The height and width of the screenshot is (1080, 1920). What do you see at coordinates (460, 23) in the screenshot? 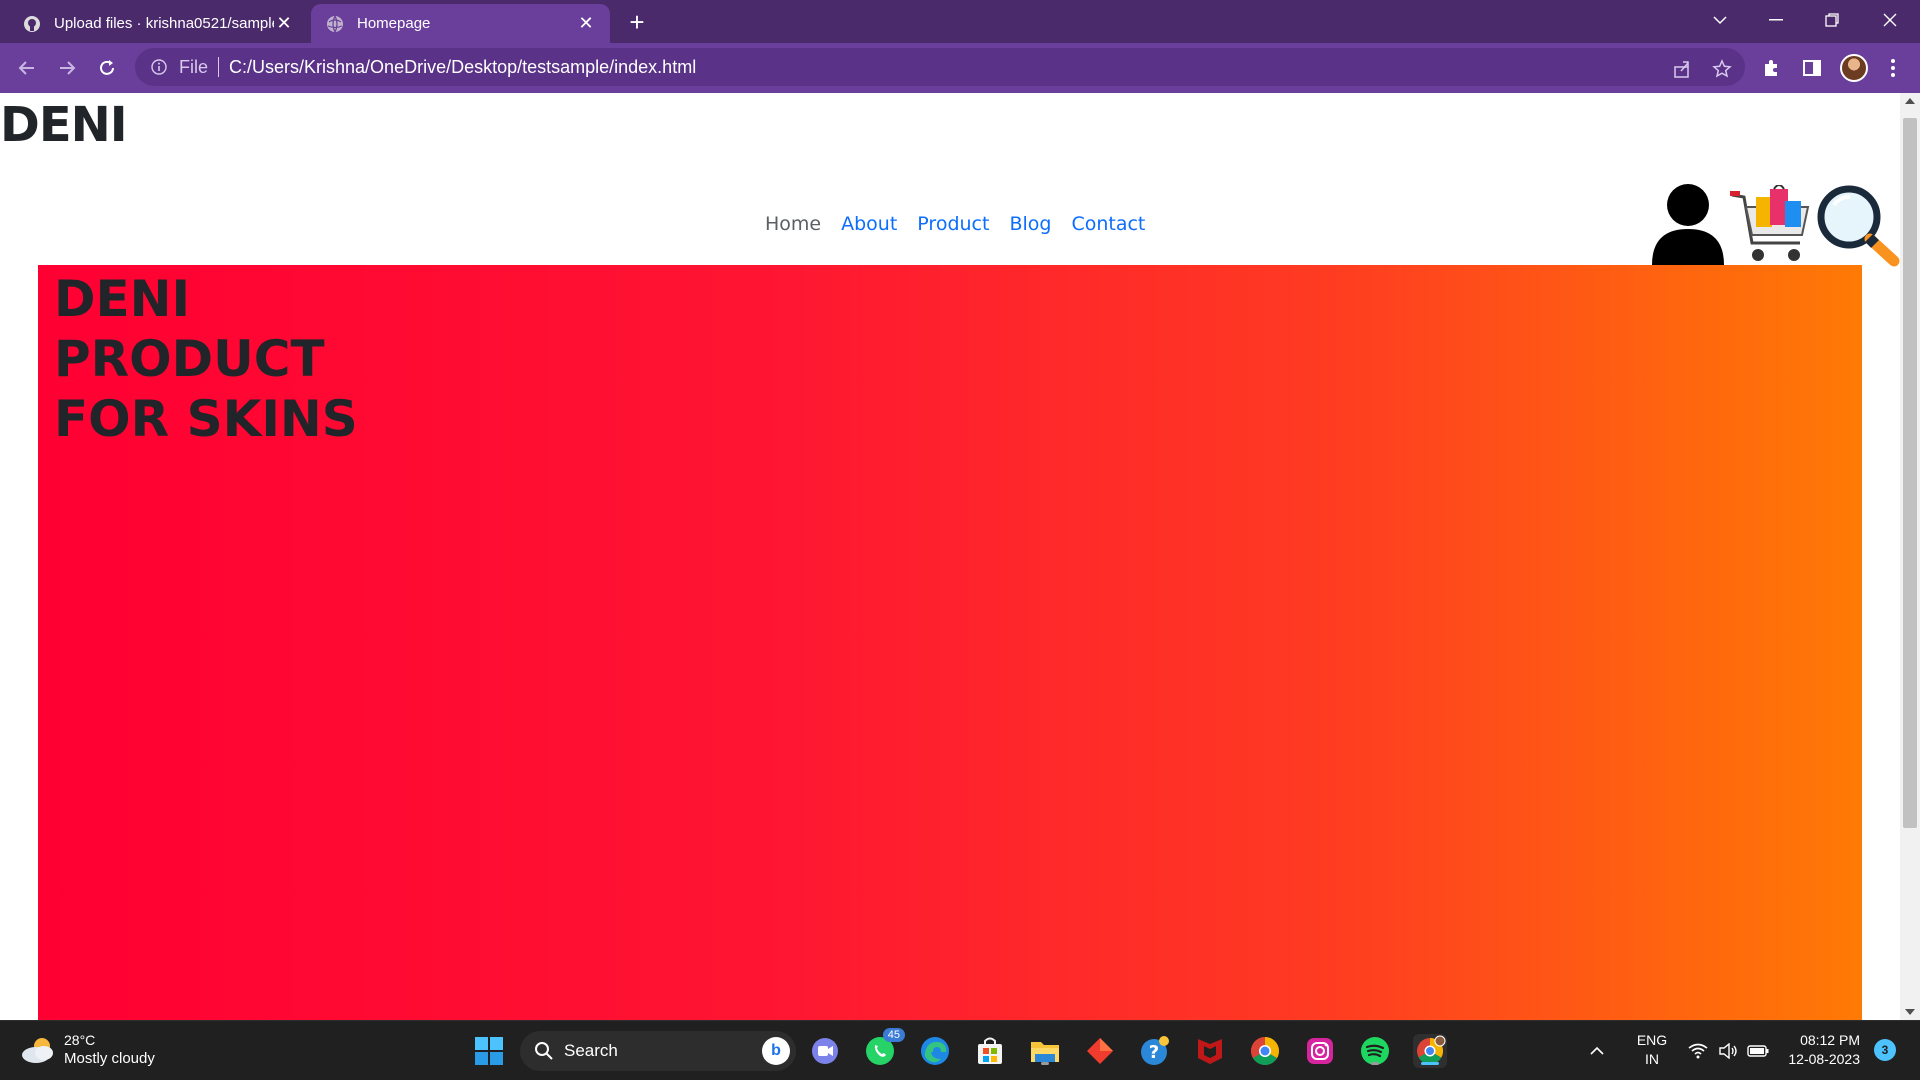
I see `tab-homepage: Homepage ✕` at bounding box center [460, 23].